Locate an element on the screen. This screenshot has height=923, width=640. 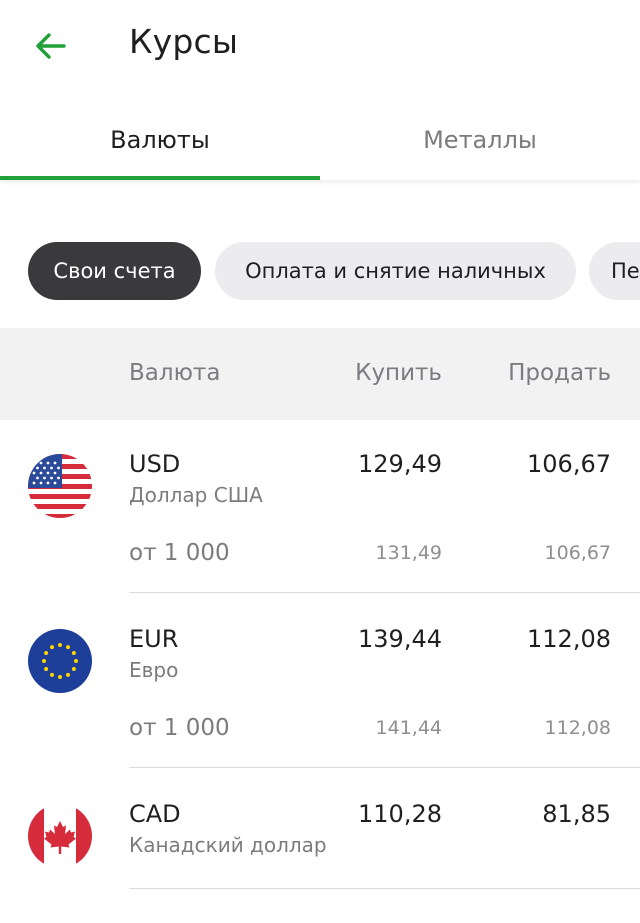
filter-chips: Свои счета Оплата и снятие наличных Пе is located at coordinates (320, 272).